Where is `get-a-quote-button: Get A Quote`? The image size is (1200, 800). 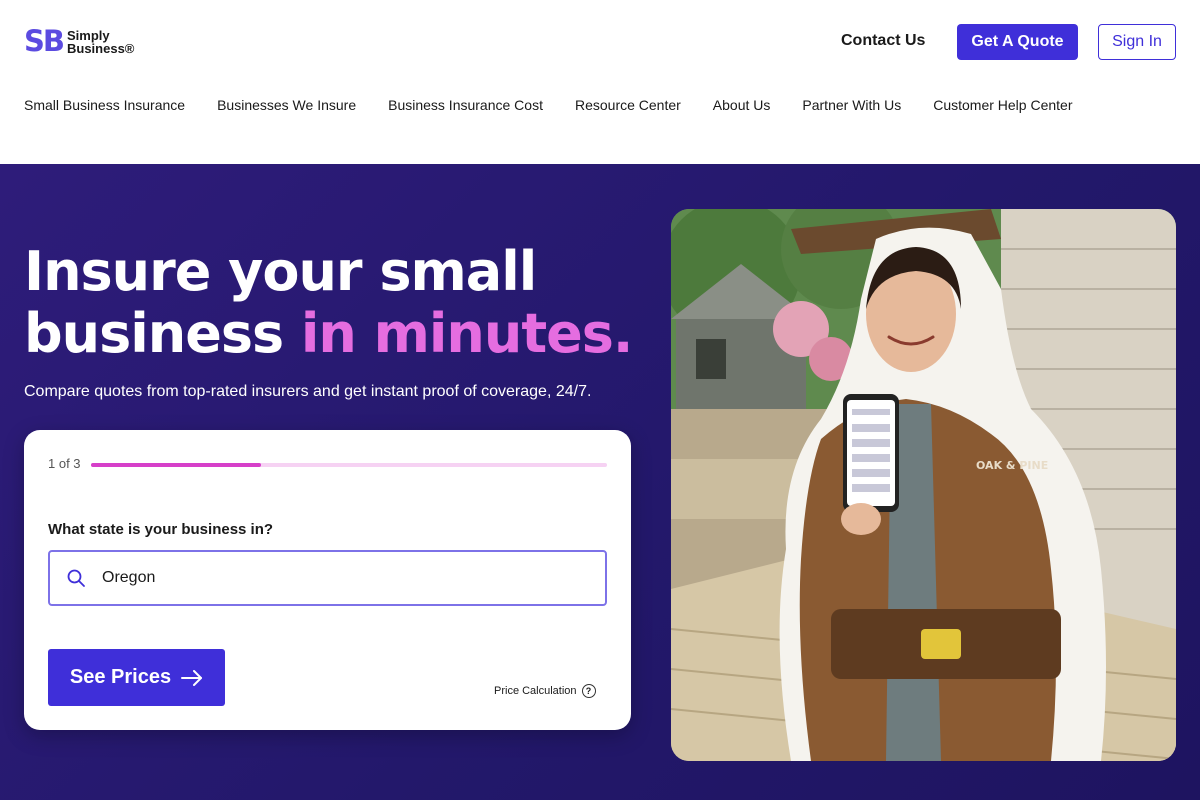
get-a-quote-button: Get A Quote is located at coordinates (1017, 42).